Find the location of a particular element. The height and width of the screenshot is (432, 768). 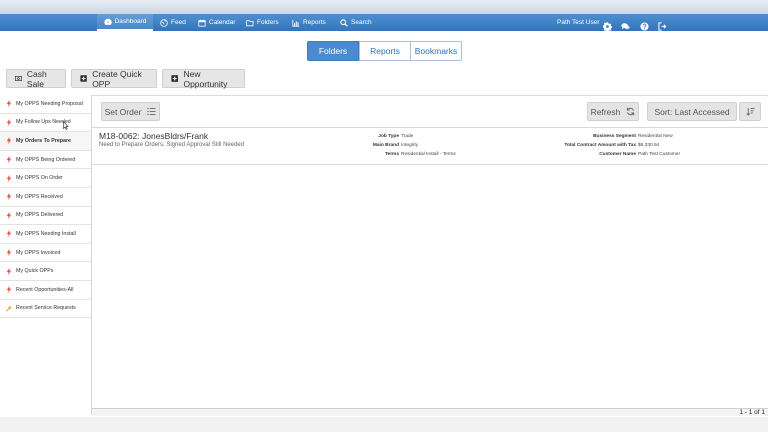

bottom-strip is located at coordinates (384, 424).